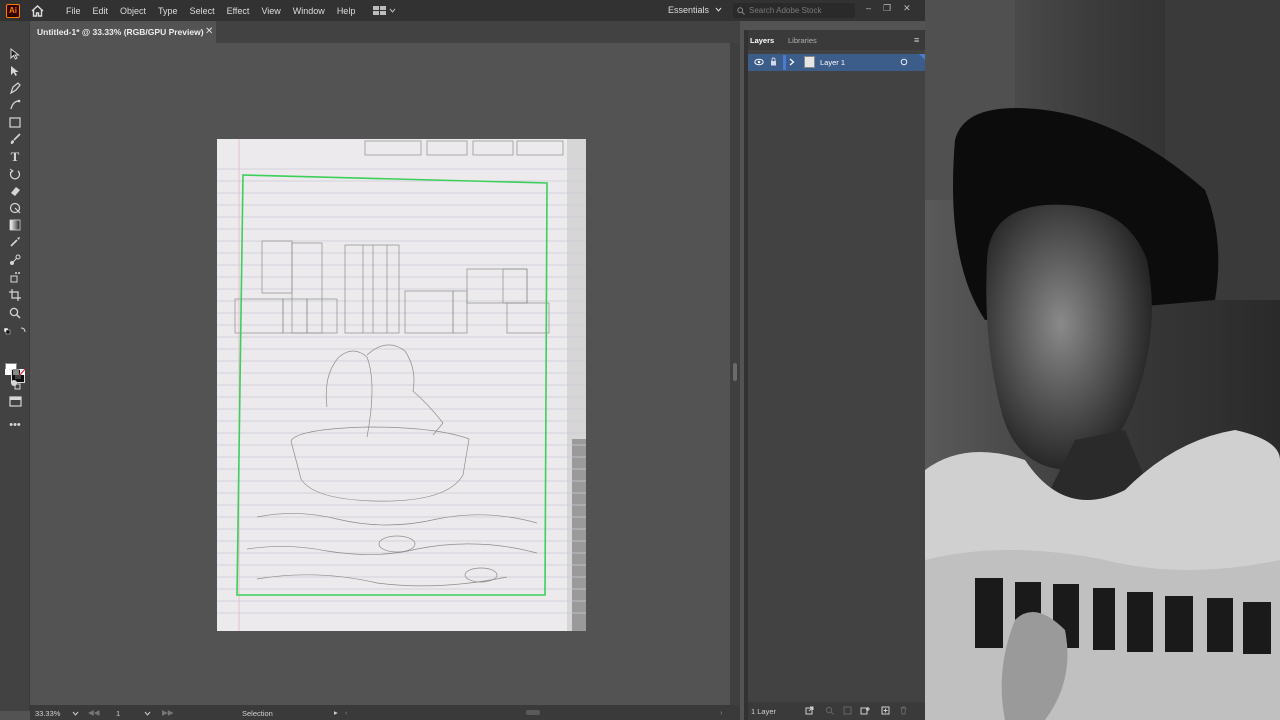 The width and height of the screenshot is (1280, 720). Describe the element at coordinates (885, 710) in the screenshot. I see `new-layer-icon` at that location.